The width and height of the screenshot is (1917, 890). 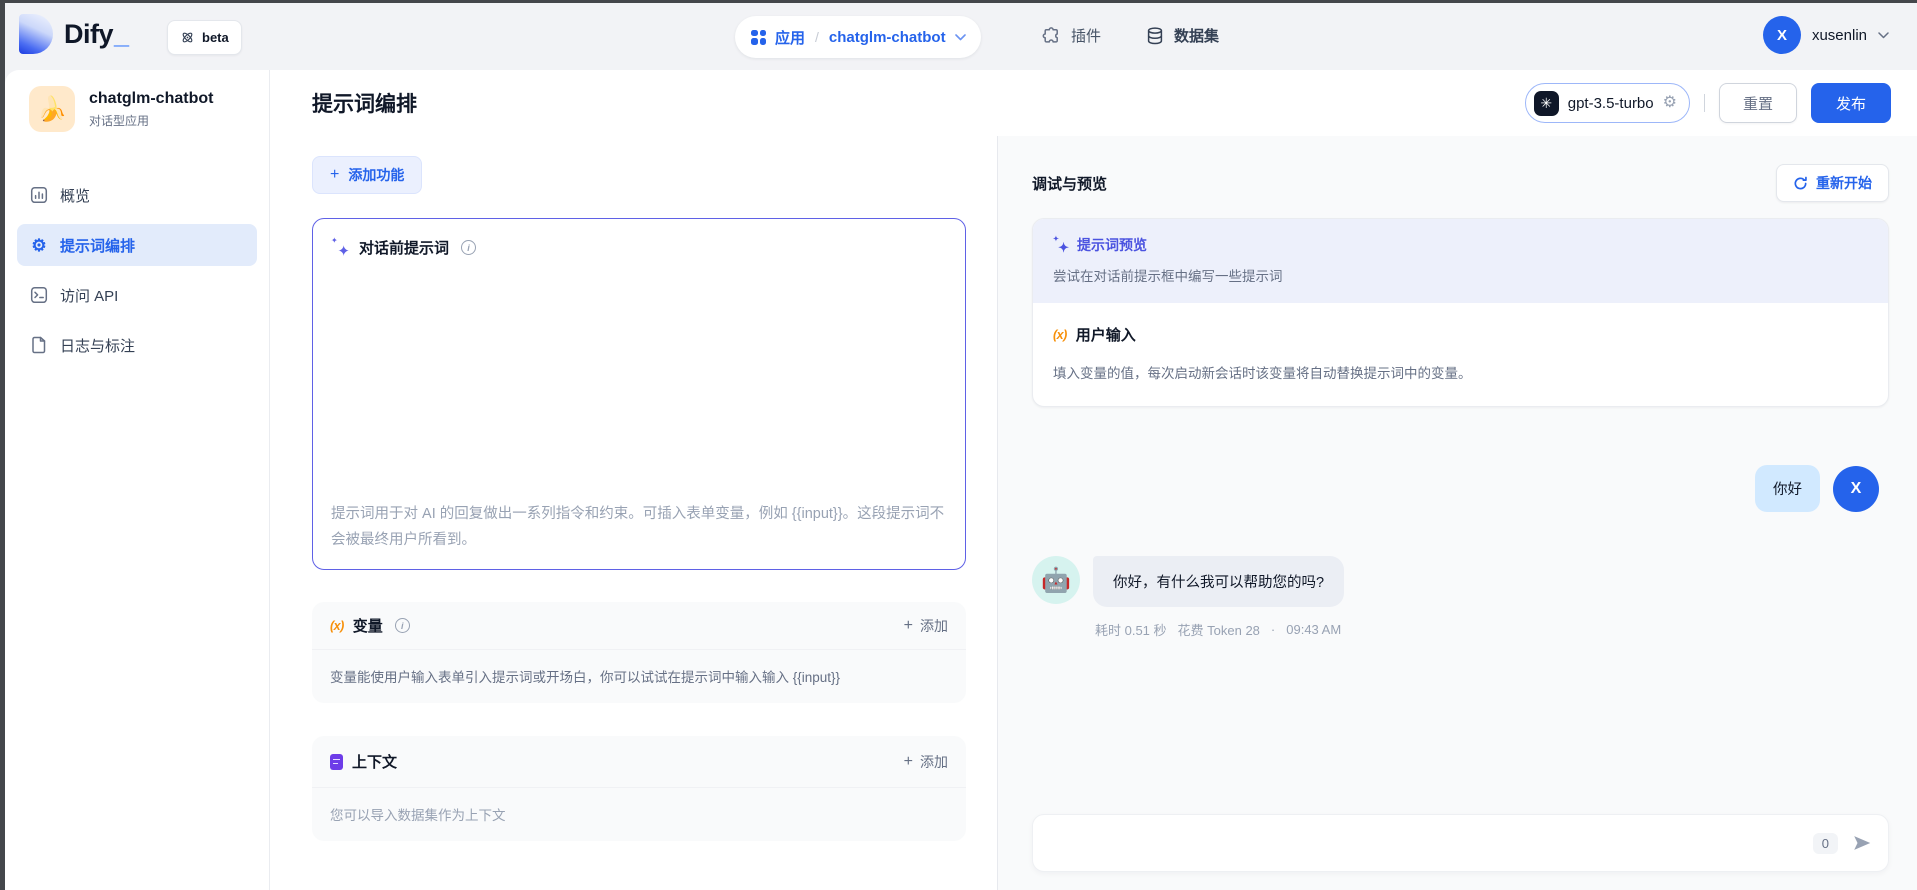 I want to click on beta-badge: beta, so click(x=204, y=37).